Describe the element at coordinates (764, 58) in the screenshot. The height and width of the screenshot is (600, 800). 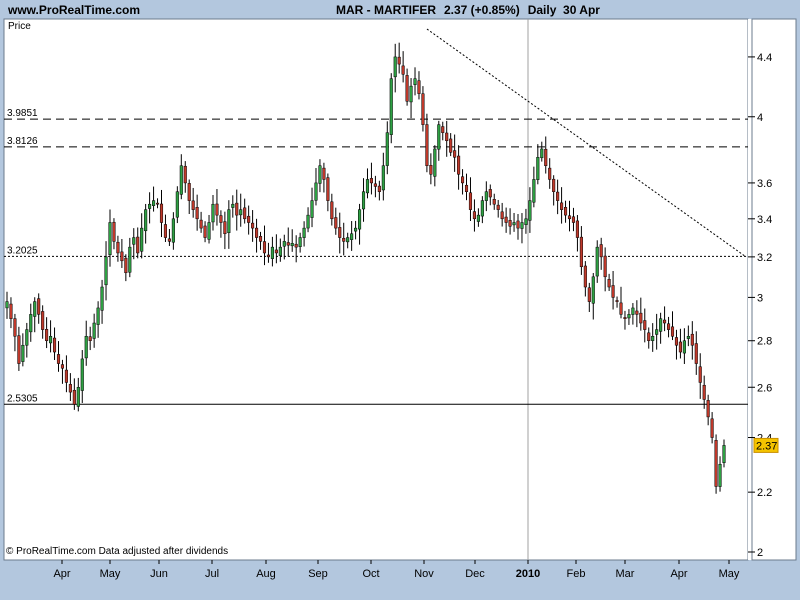
I see `y-tick-label: 4.4` at that location.